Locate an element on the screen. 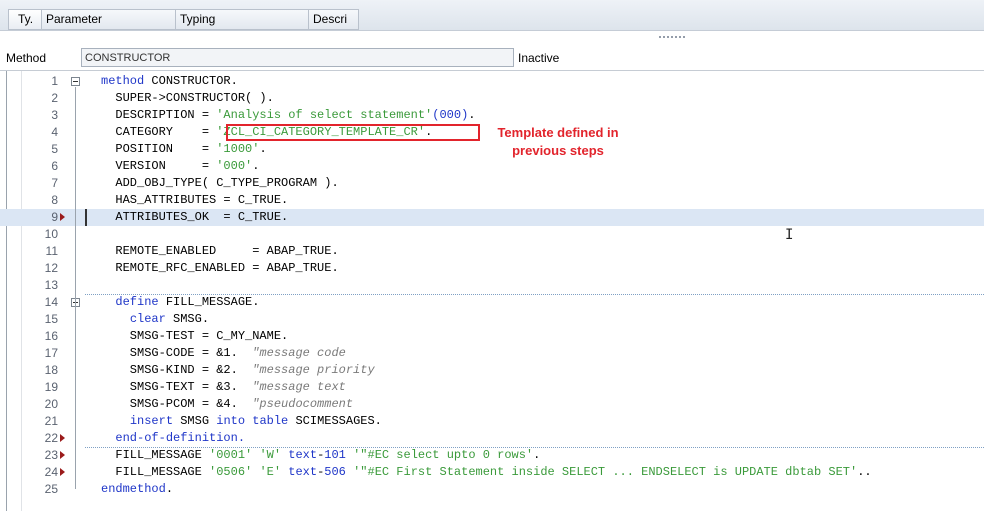 The height and width of the screenshot is (511, 984). text-cursor-icon: I is located at coordinates (789, 235).